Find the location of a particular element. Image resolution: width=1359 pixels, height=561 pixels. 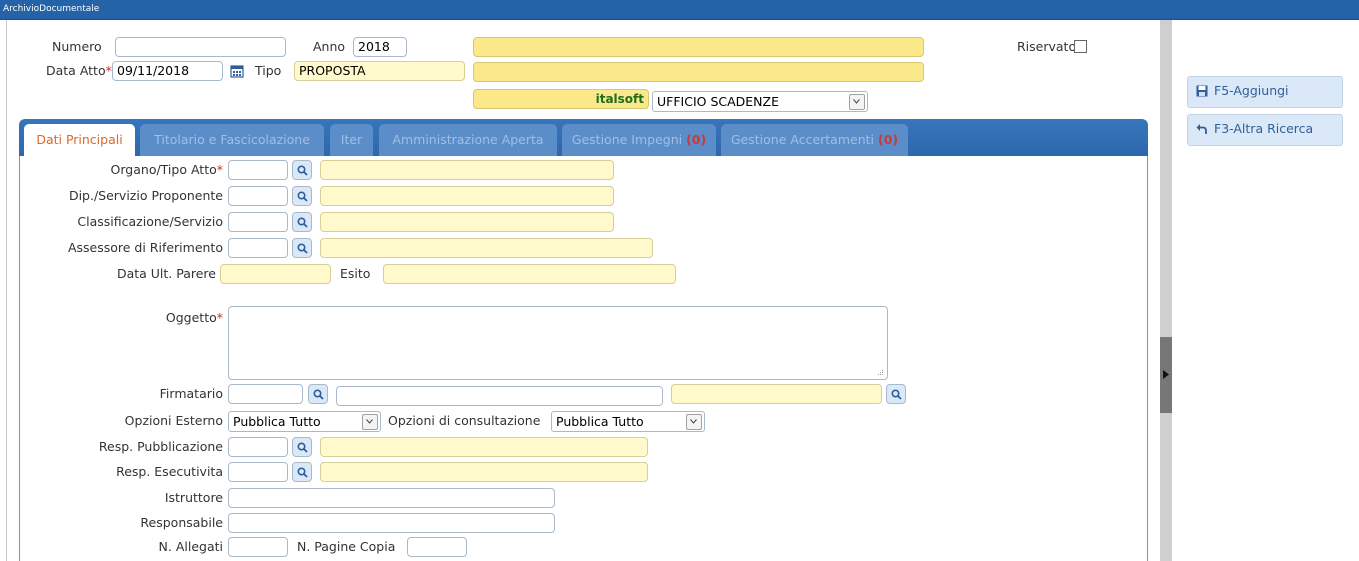

allegati-label: N. Allegati is located at coordinates (190, 546).